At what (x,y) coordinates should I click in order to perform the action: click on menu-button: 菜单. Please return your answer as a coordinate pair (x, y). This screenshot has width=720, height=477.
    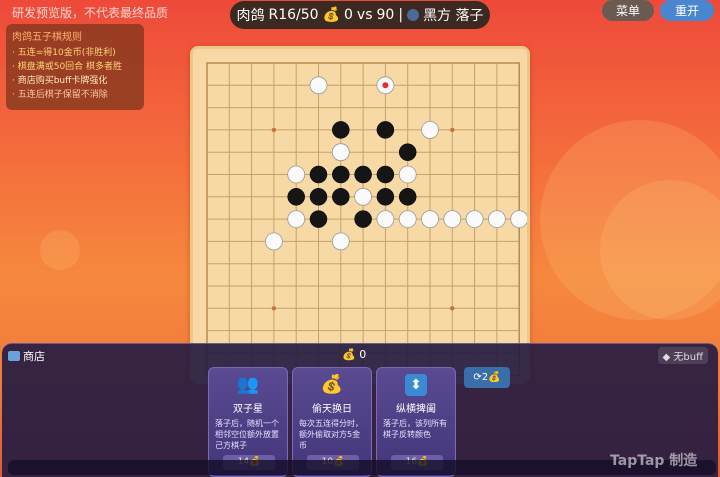
    Looking at the image, I should click on (628, 10).